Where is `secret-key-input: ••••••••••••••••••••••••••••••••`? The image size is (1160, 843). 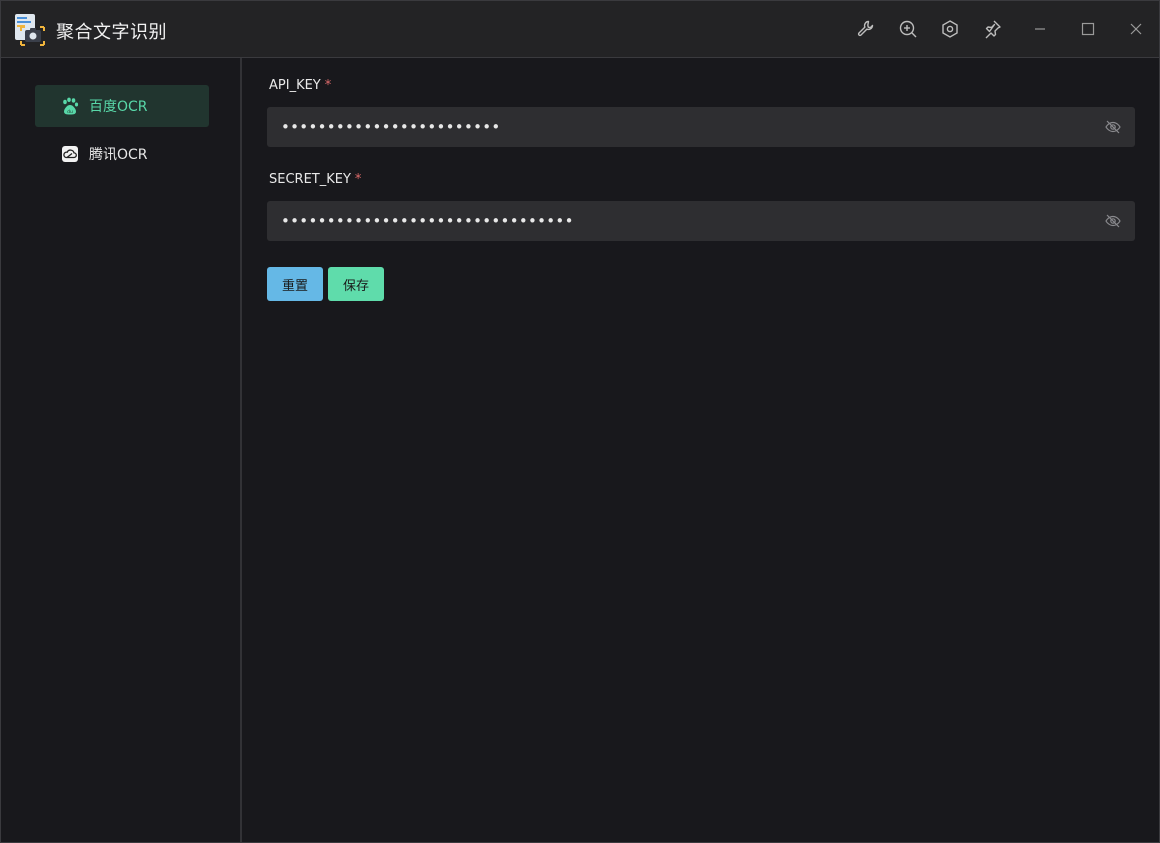
secret-key-input: •••••••••••••••••••••••••••••••• is located at coordinates (701, 221).